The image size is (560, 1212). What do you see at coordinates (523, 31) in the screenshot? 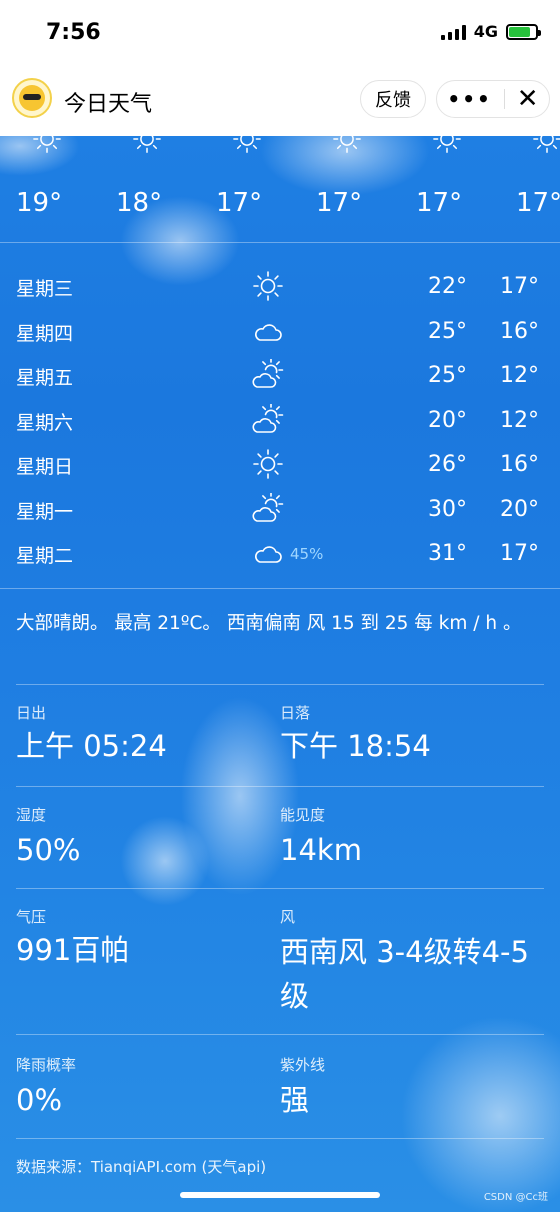
I see `battery-icon` at bounding box center [523, 31].